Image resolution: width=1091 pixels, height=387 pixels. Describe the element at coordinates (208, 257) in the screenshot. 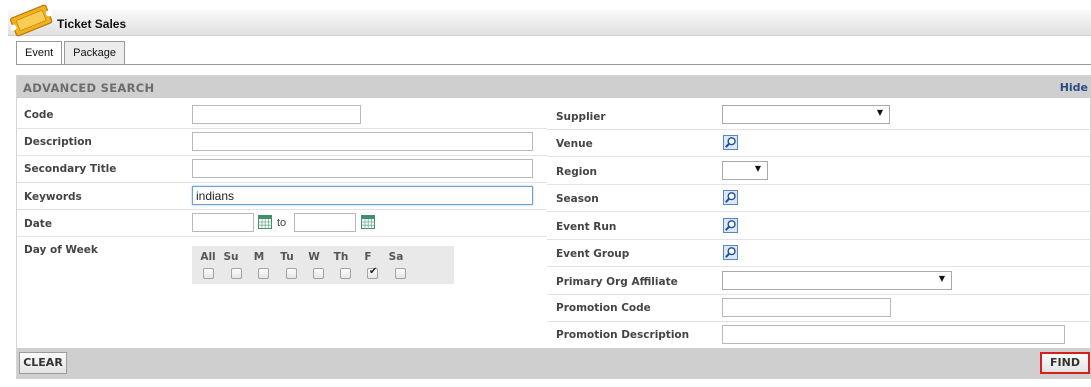

I see `day-header-all: All` at that location.